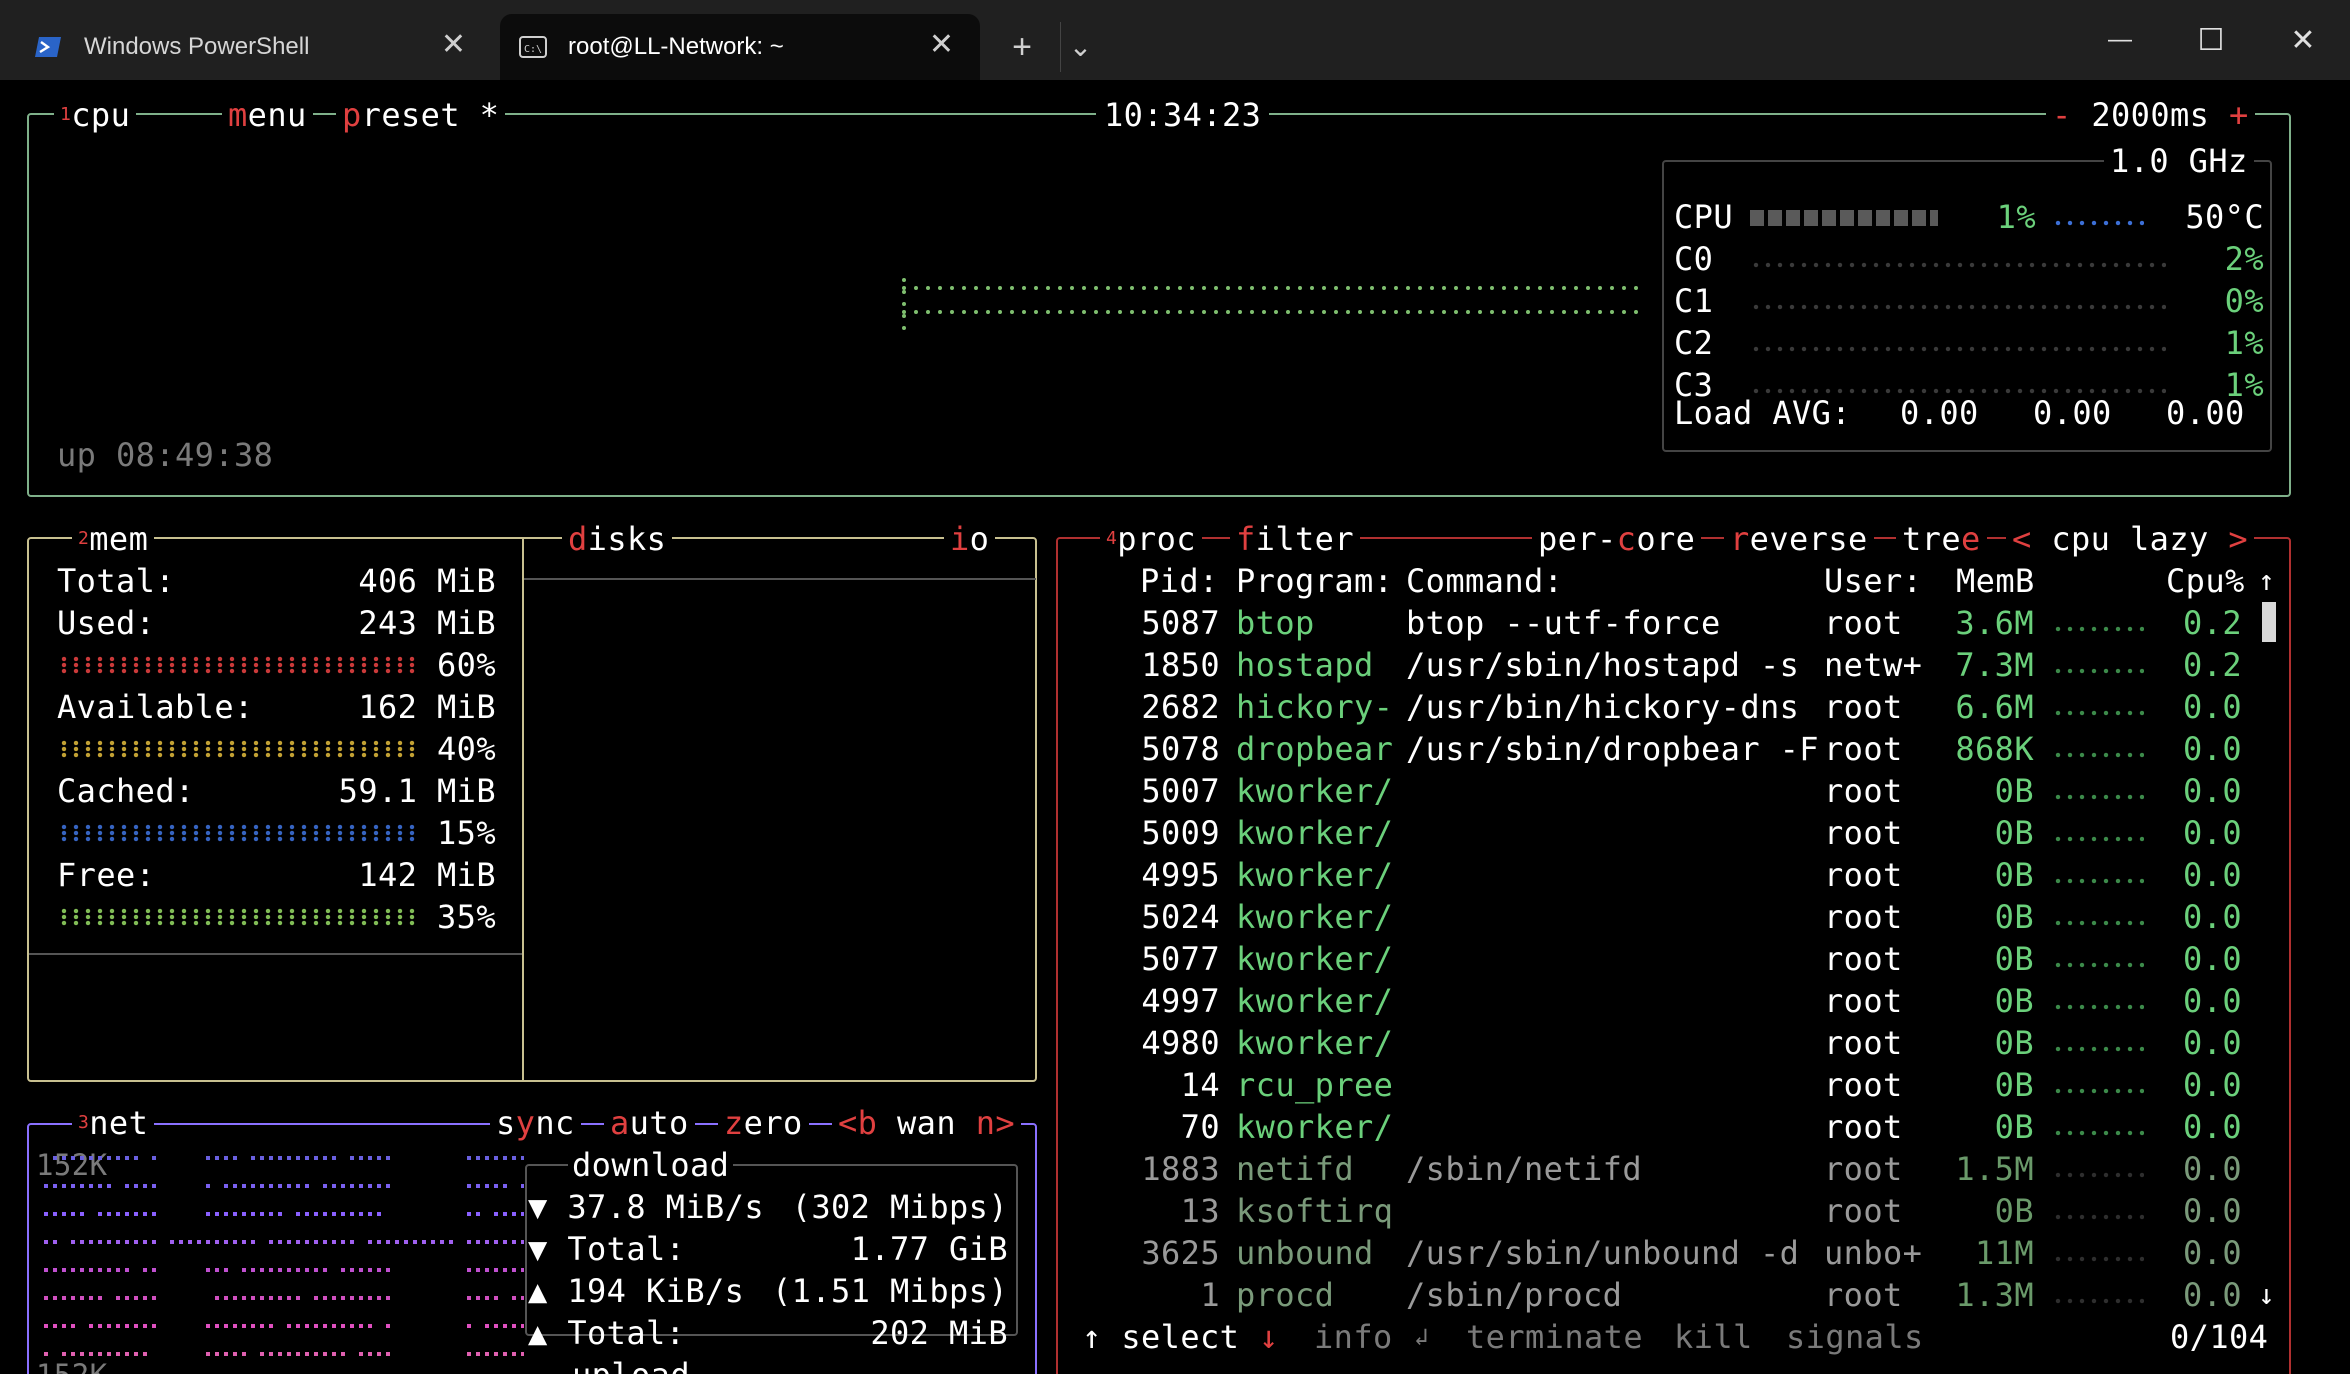  I want to click on proc-filter-button: filter, so click(1295, 539).